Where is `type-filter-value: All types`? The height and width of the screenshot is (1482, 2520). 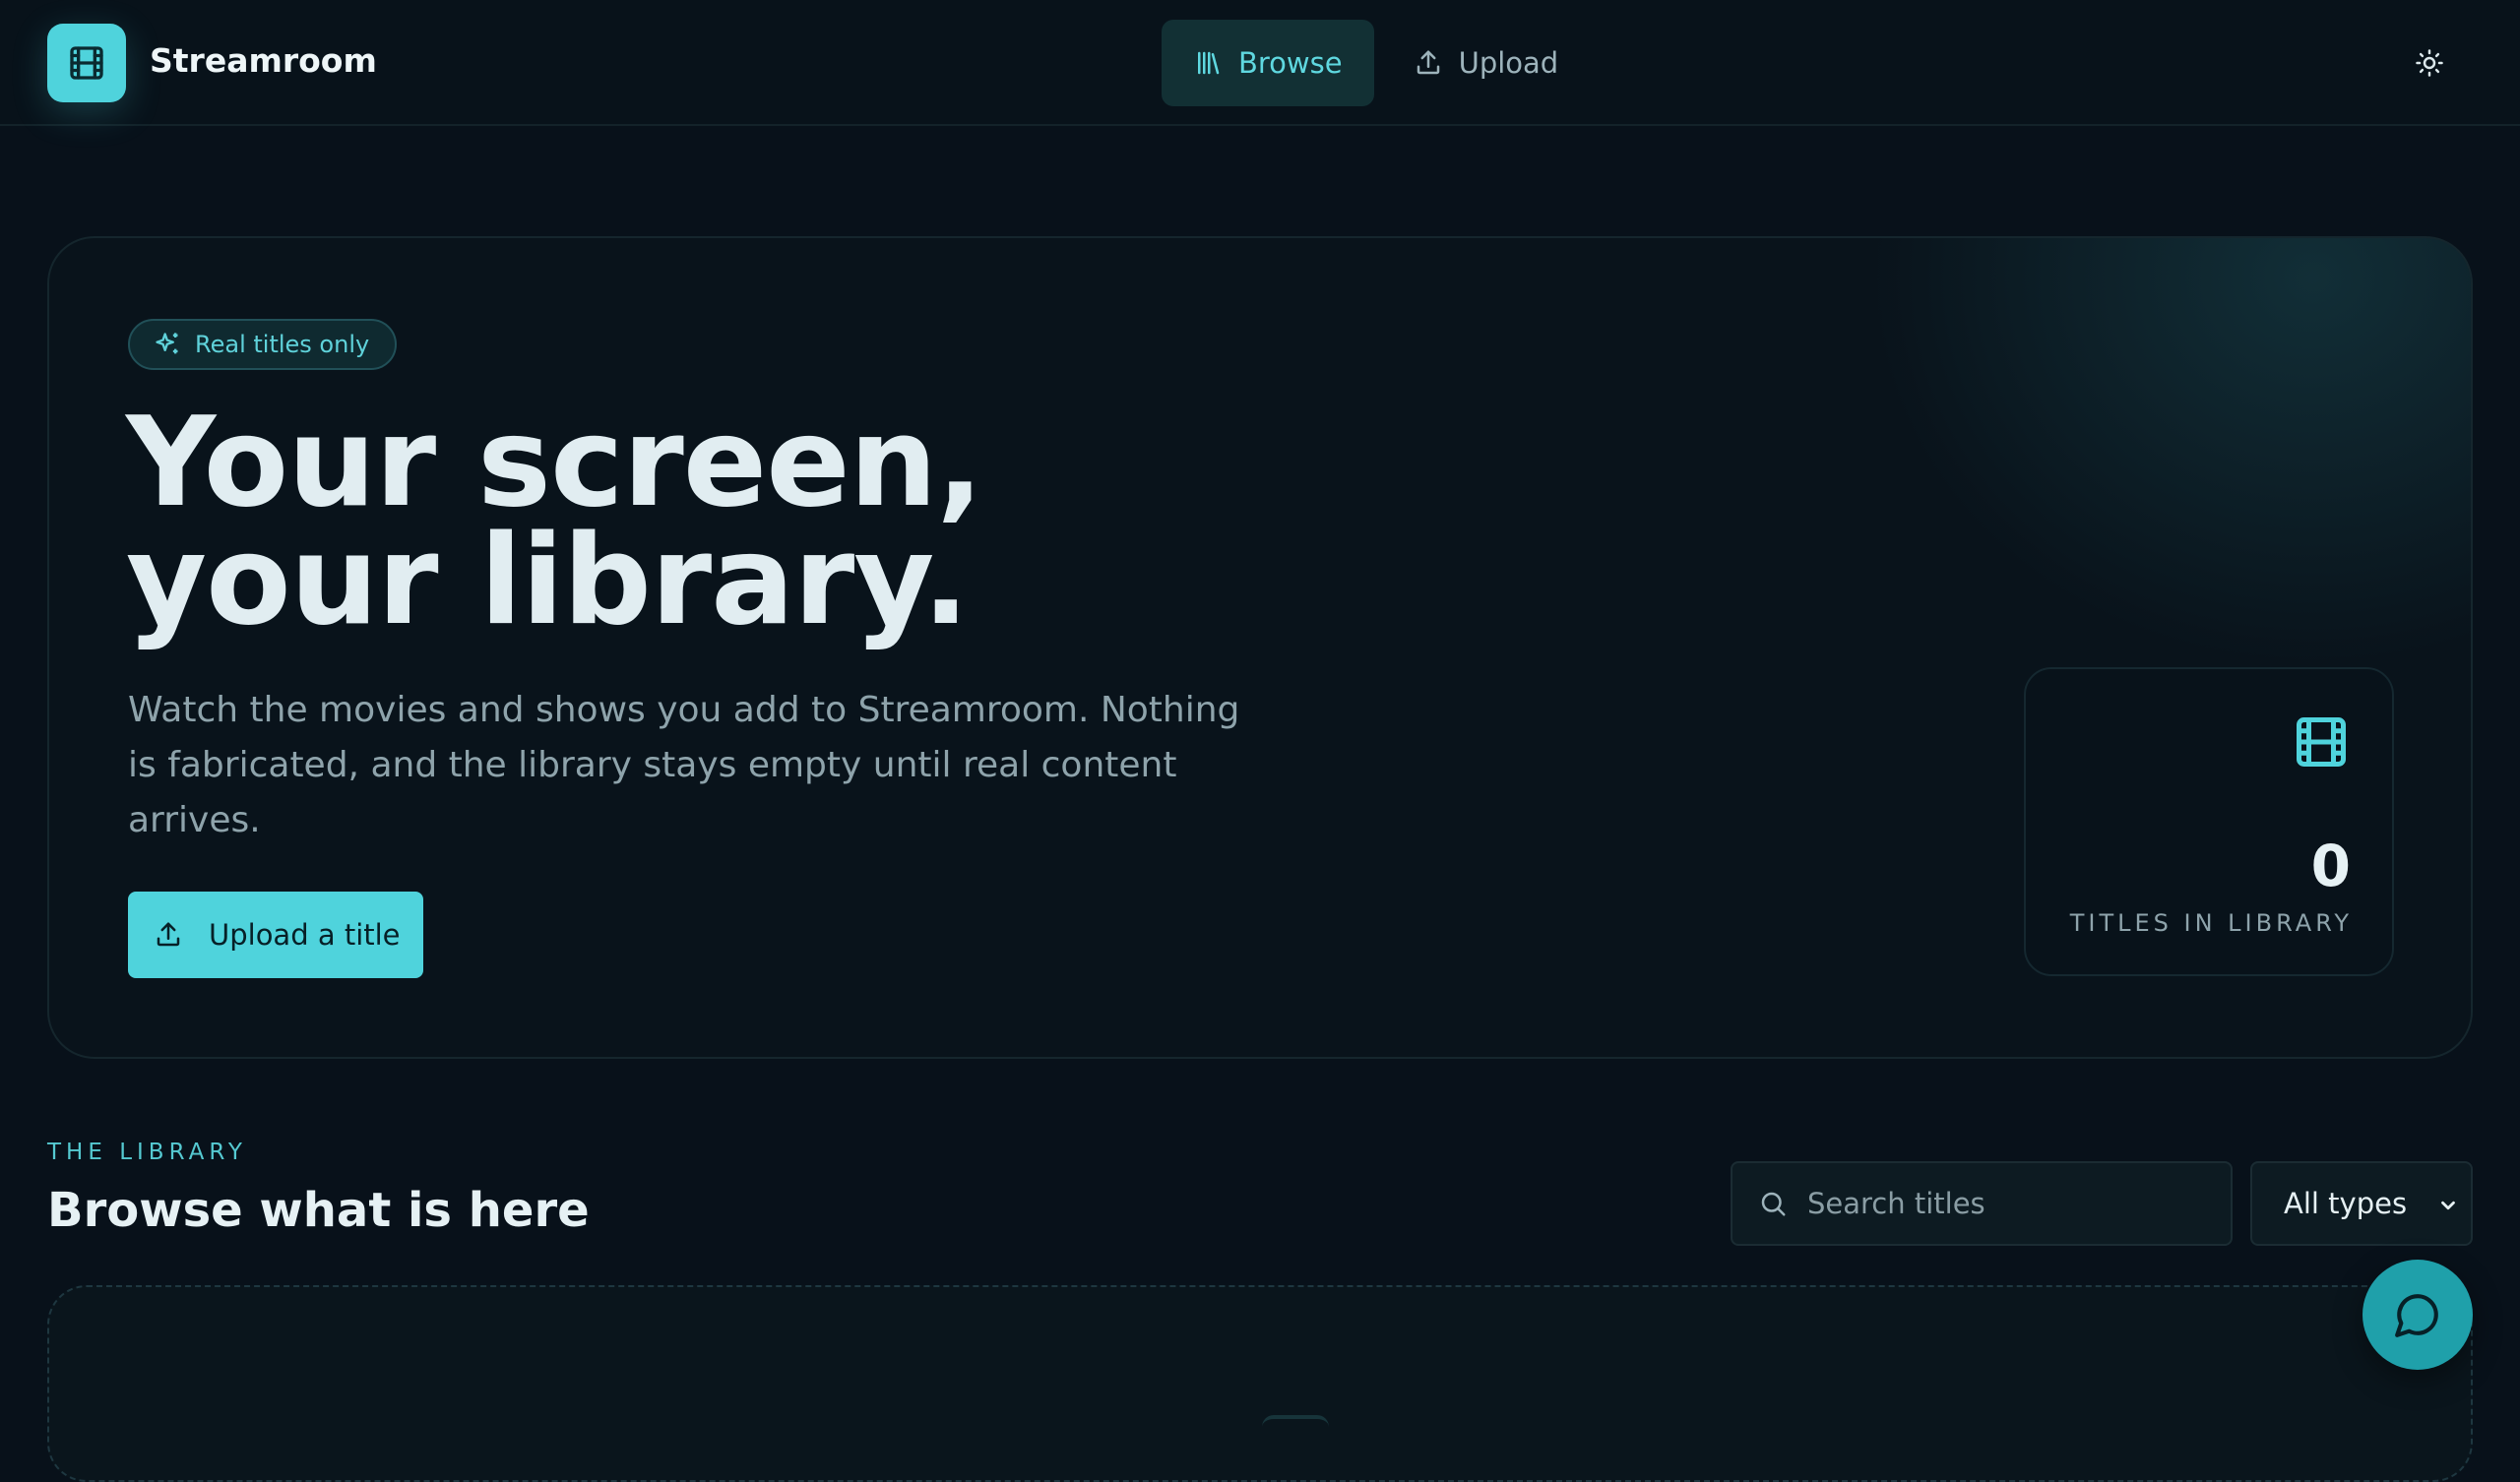
type-filter-value: All types is located at coordinates (2346, 1203).